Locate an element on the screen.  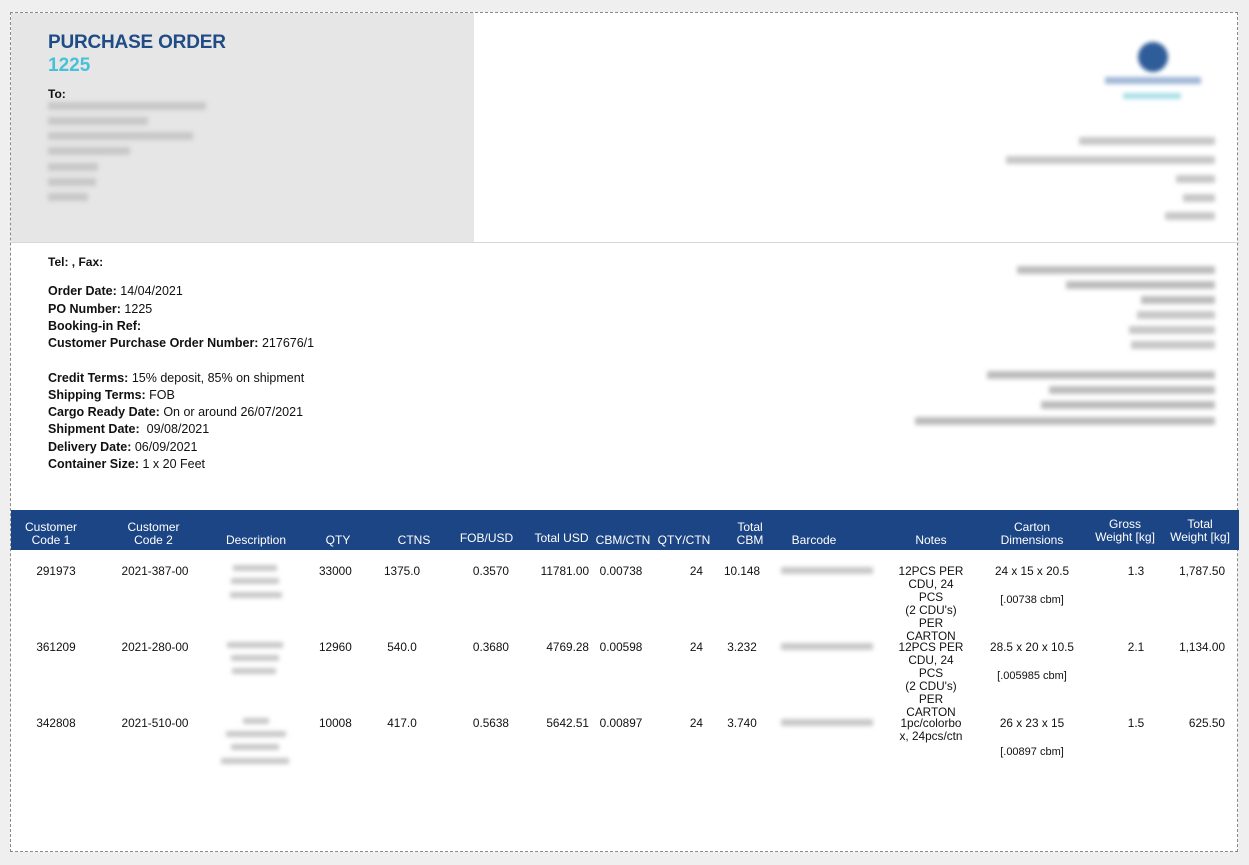
cell-total-cbm: 3.740 is located at coordinates (742, 723).